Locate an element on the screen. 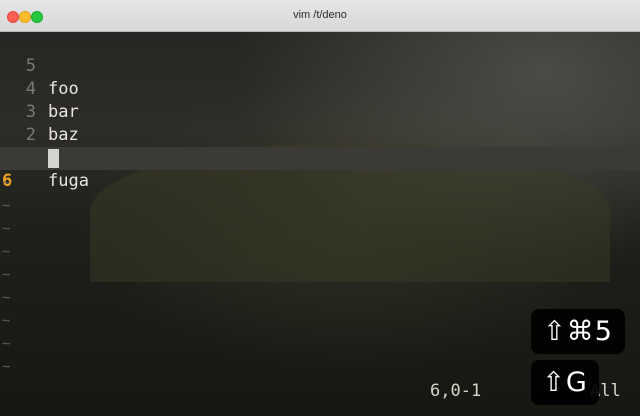 This screenshot has height=416, width=640. keystroke-overlay-shift-cmd-5: ⇧⌘5 is located at coordinates (578, 331).